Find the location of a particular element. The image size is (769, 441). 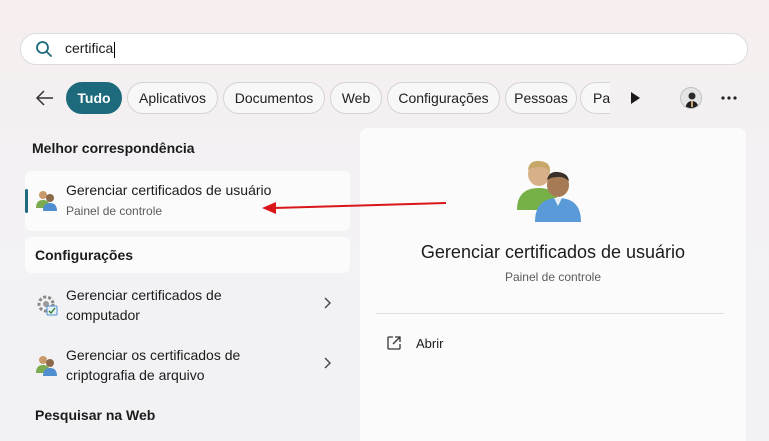

detail-subtitle: Painel de controle is located at coordinates (553, 277).